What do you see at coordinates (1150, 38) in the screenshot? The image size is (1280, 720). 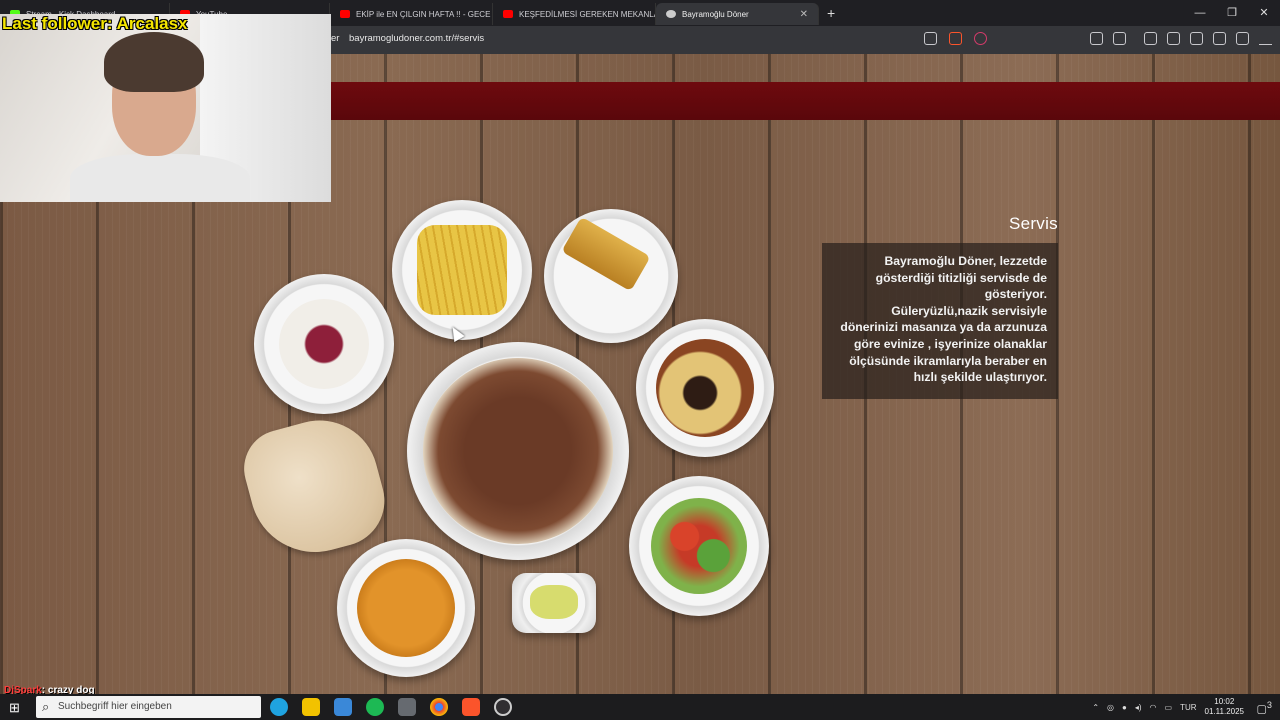 I see `media-icon` at bounding box center [1150, 38].